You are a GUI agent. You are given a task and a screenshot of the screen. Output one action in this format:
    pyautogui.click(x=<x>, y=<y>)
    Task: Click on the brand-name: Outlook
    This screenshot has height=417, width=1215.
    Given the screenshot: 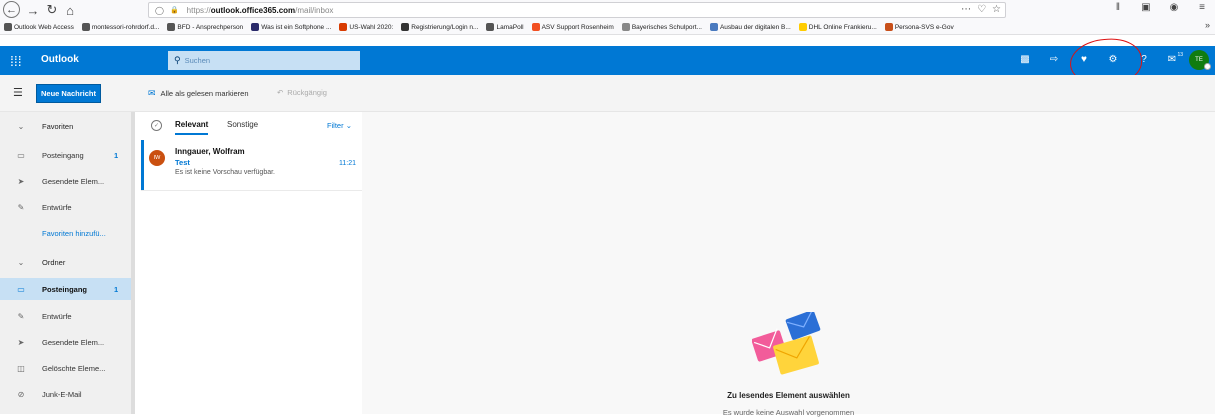 What is the action you would take?
    pyautogui.click(x=60, y=59)
    